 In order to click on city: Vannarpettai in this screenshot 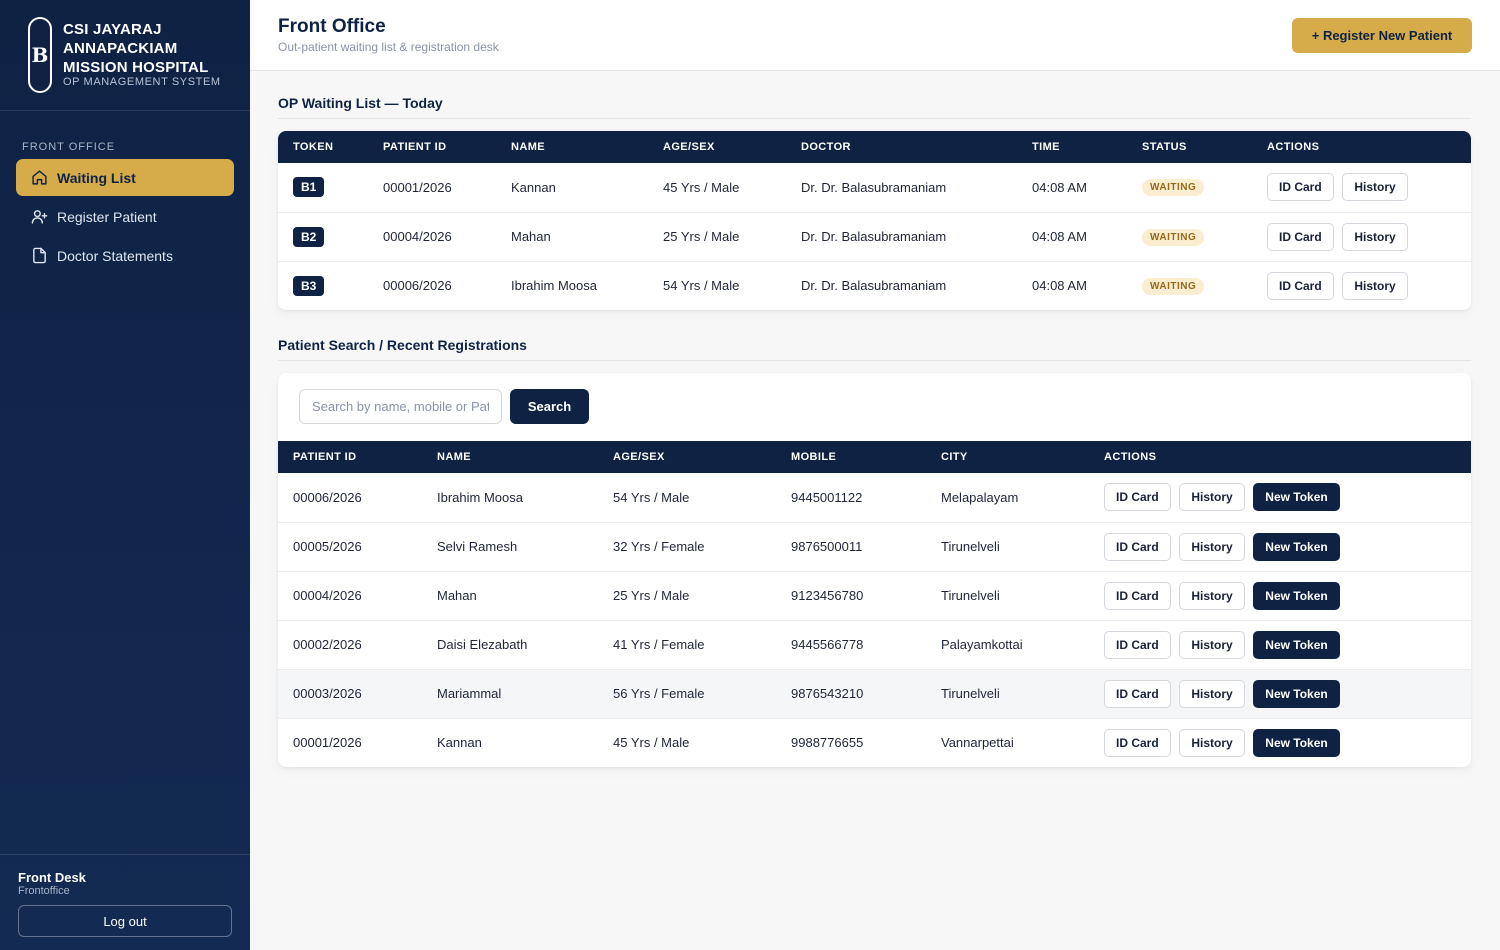, I will do `click(1007, 742)`.